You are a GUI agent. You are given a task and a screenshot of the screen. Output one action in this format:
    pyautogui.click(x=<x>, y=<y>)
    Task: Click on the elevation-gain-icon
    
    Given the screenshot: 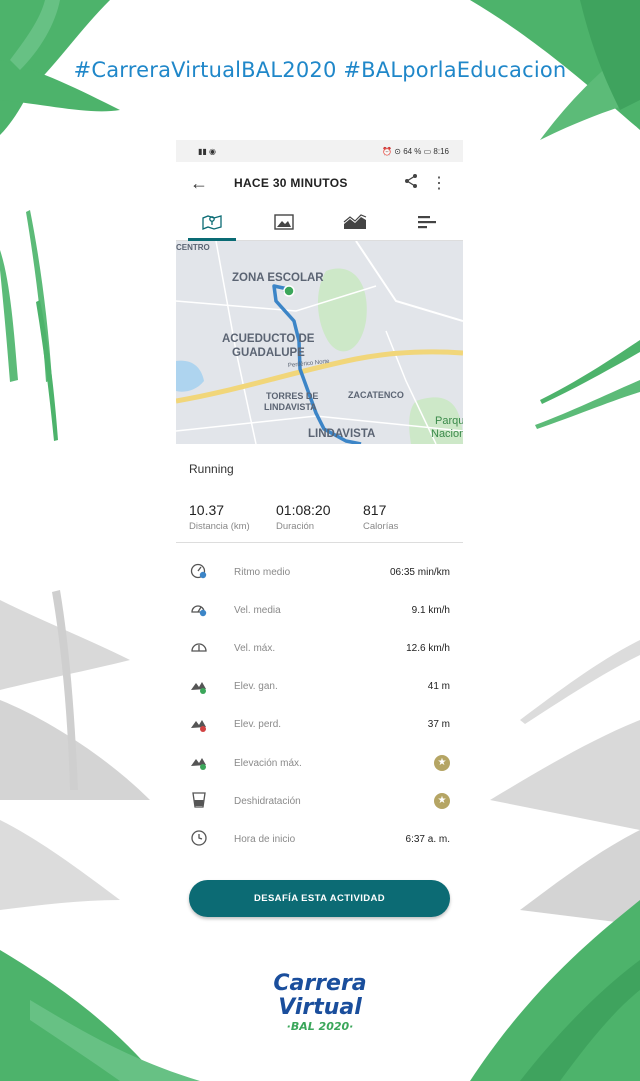 What is the action you would take?
    pyautogui.click(x=212, y=687)
    